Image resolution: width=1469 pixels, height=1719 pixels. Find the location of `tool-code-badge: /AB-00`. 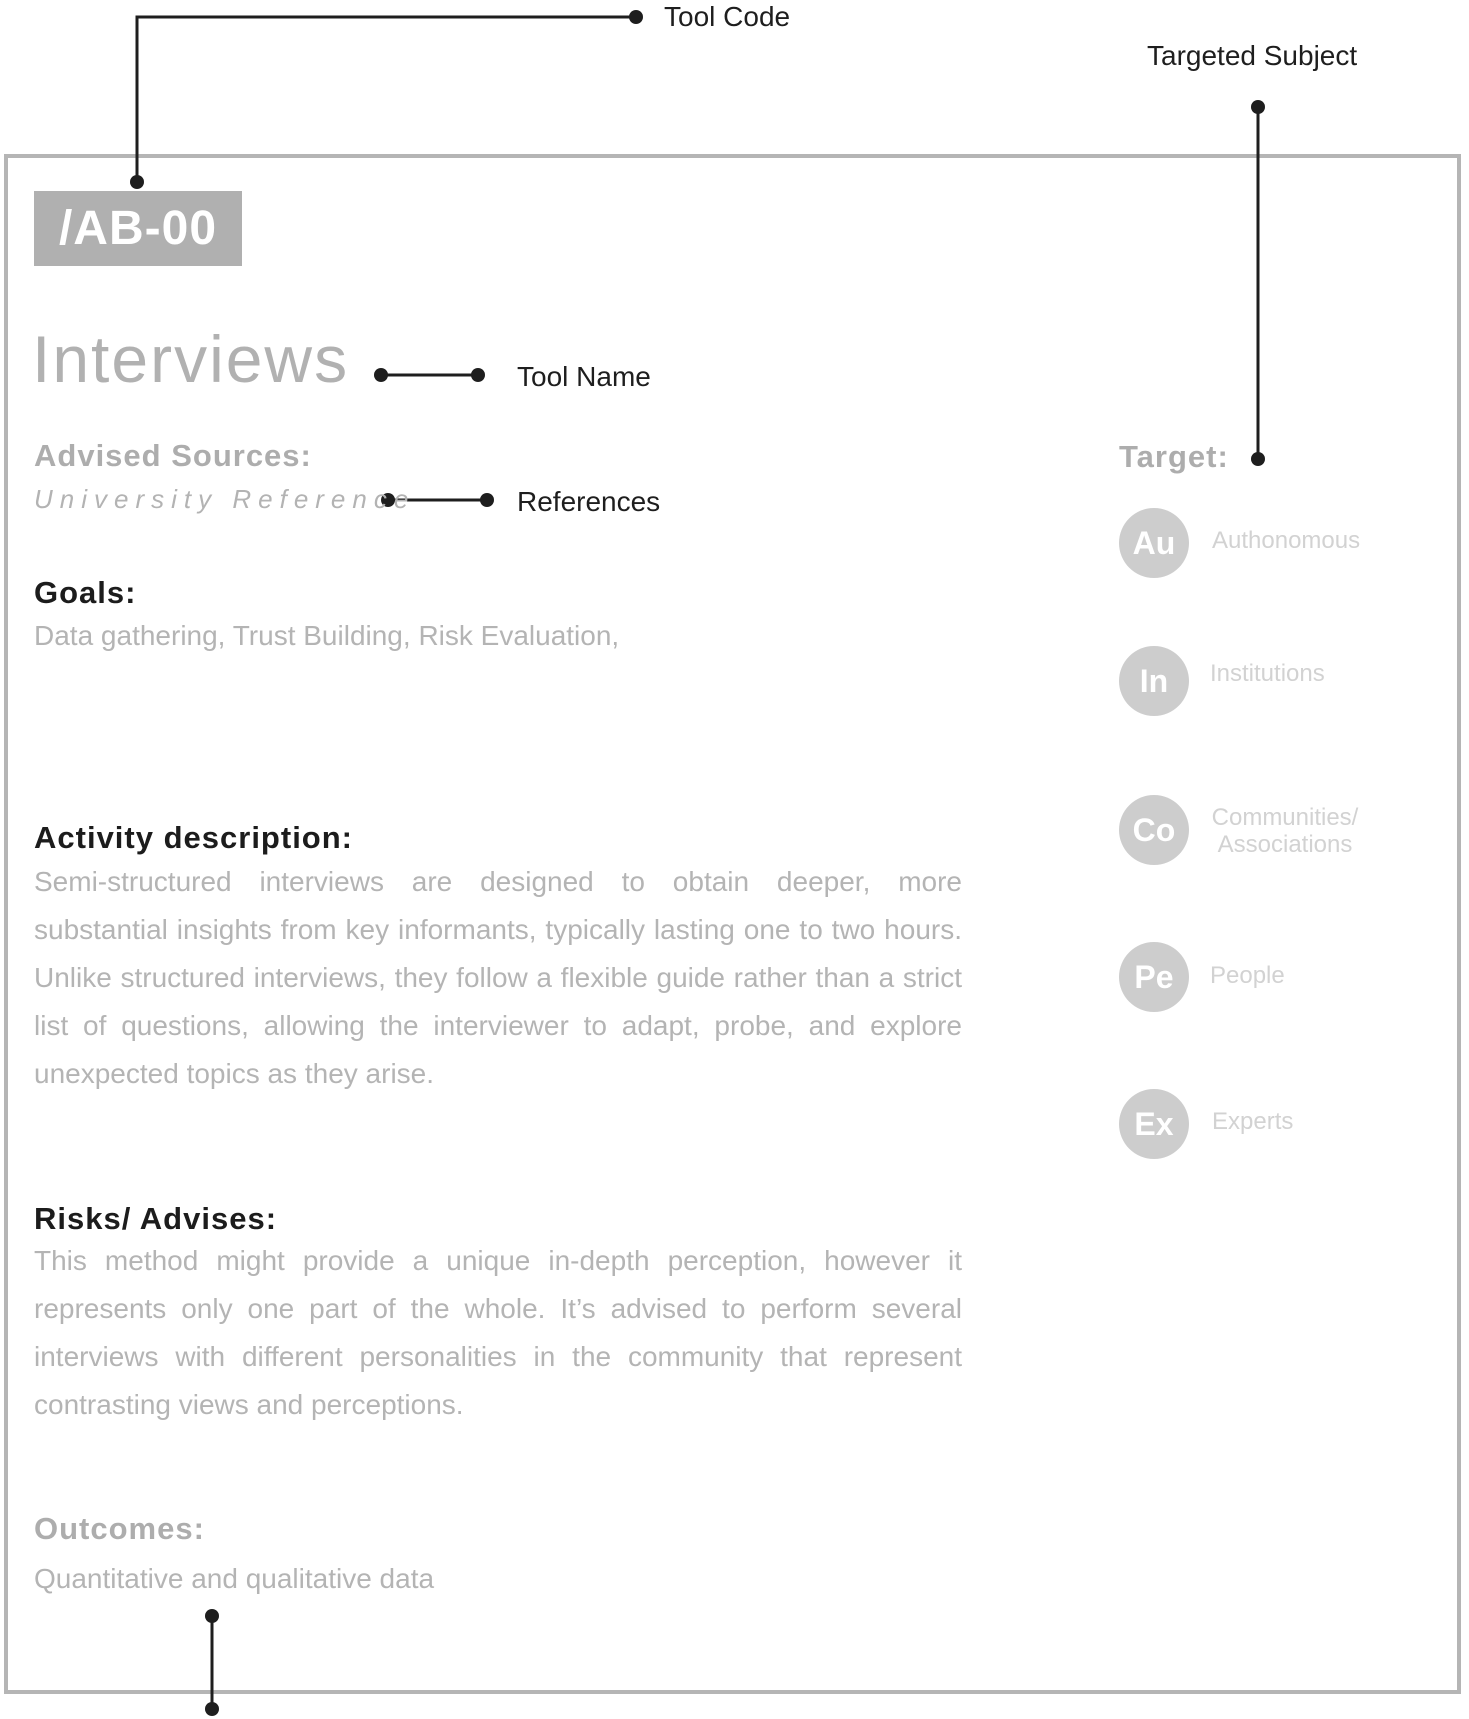

tool-code-badge: /AB-00 is located at coordinates (138, 228).